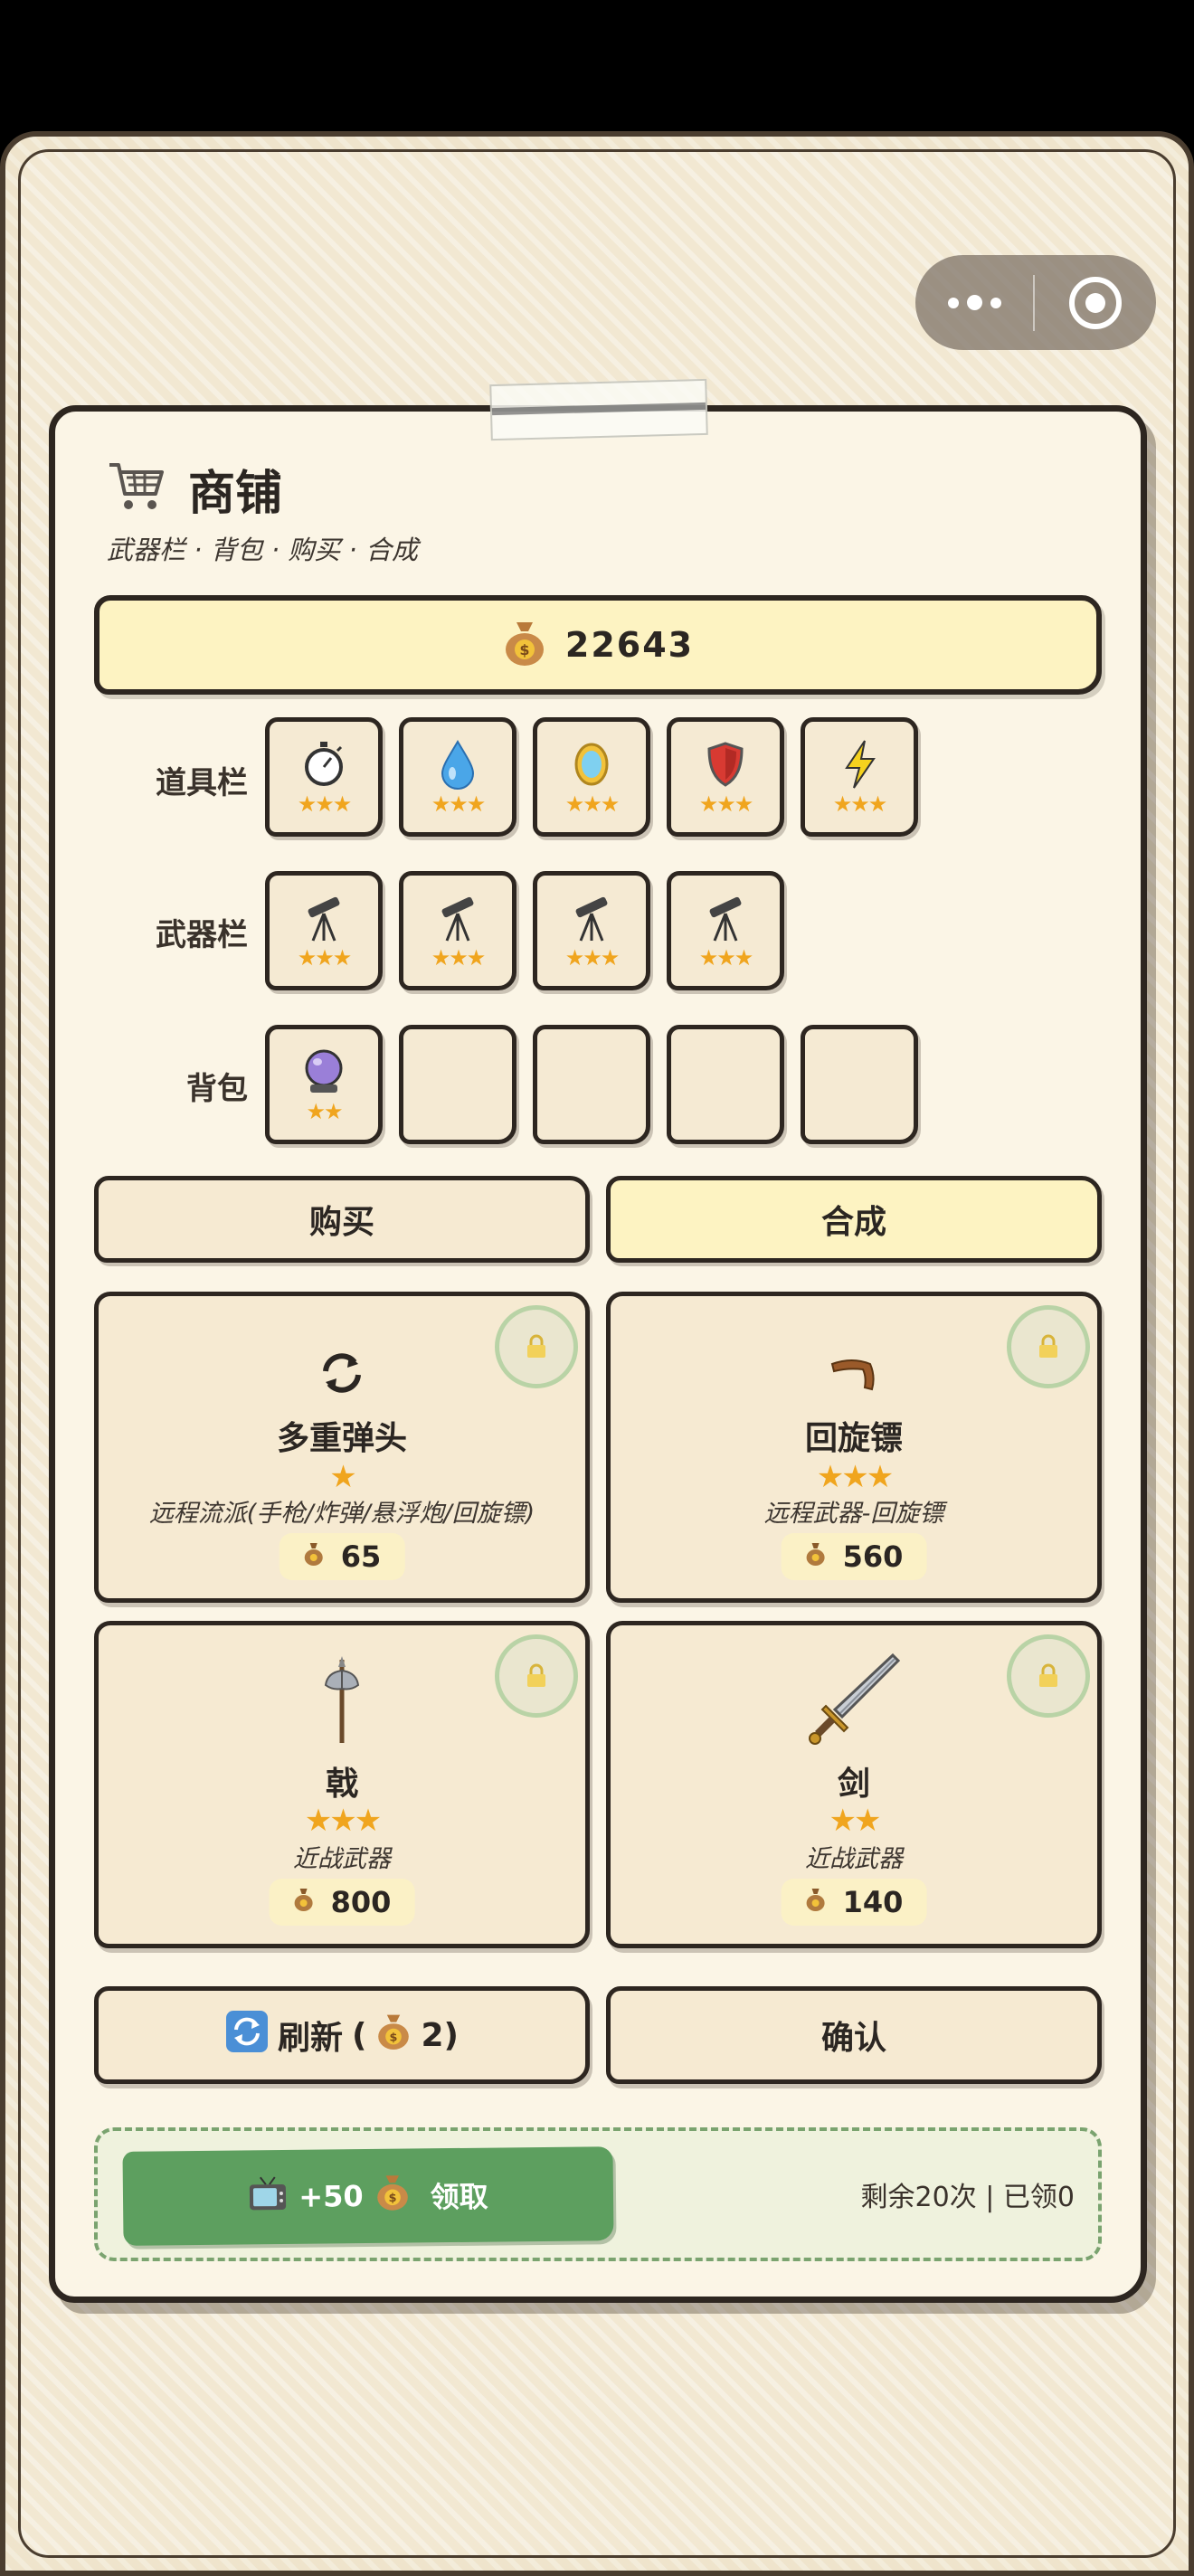 Image resolution: width=1194 pixels, height=2576 pixels. What do you see at coordinates (323, 1071) in the screenshot?
I see `crystal-ball-icon` at bounding box center [323, 1071].